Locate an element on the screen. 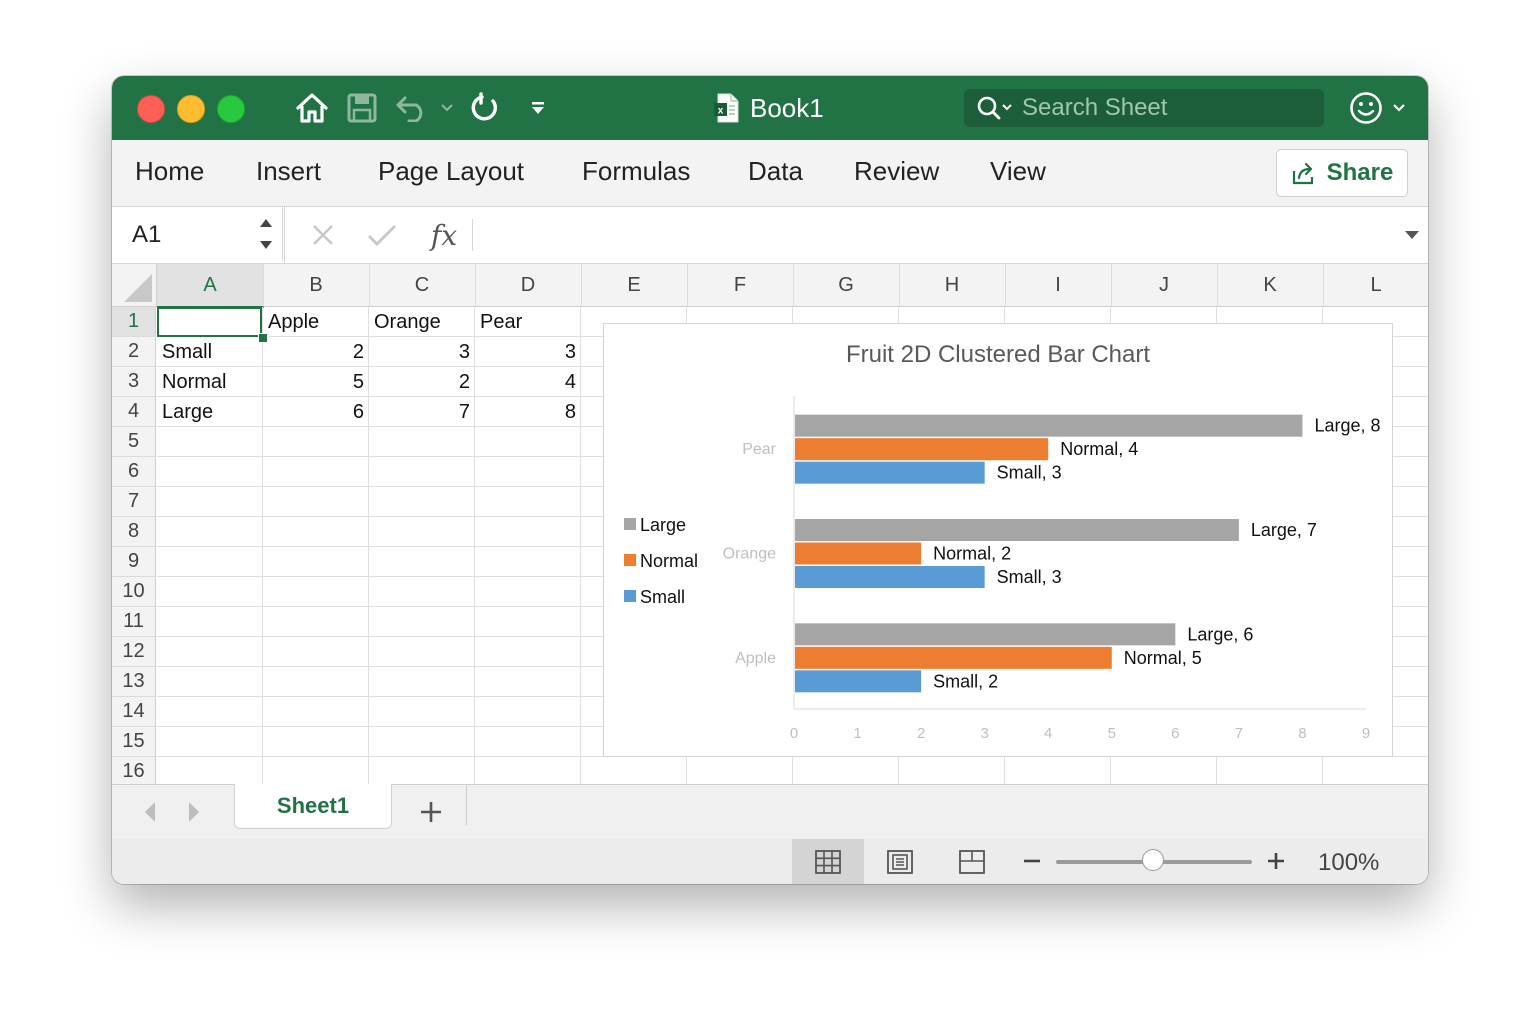 This screenshot has width=1540, height=1032. tab-home: Home is located at coordinates (169, 171).